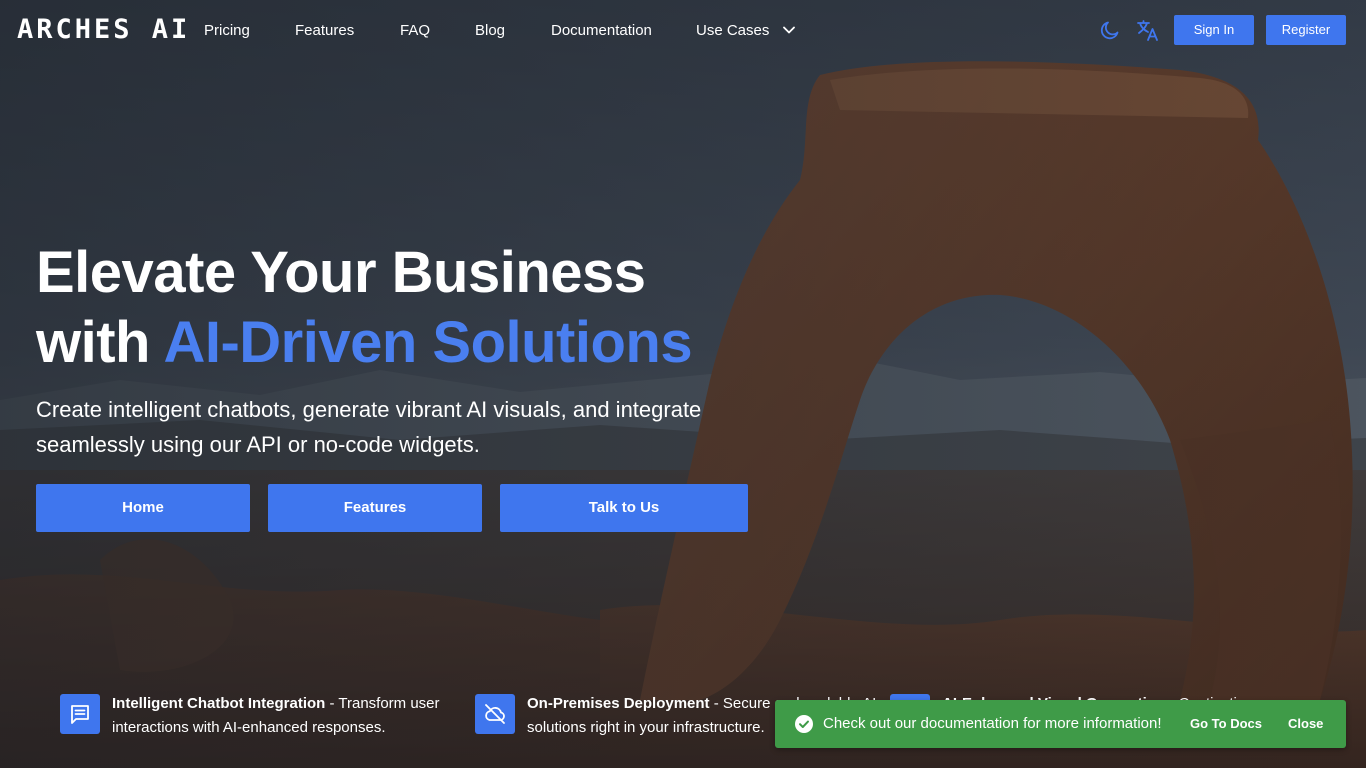 This screenshot has width=1366, height=768. I want to click on nav-item-use-cases: Use Cases, so click(745, 31).